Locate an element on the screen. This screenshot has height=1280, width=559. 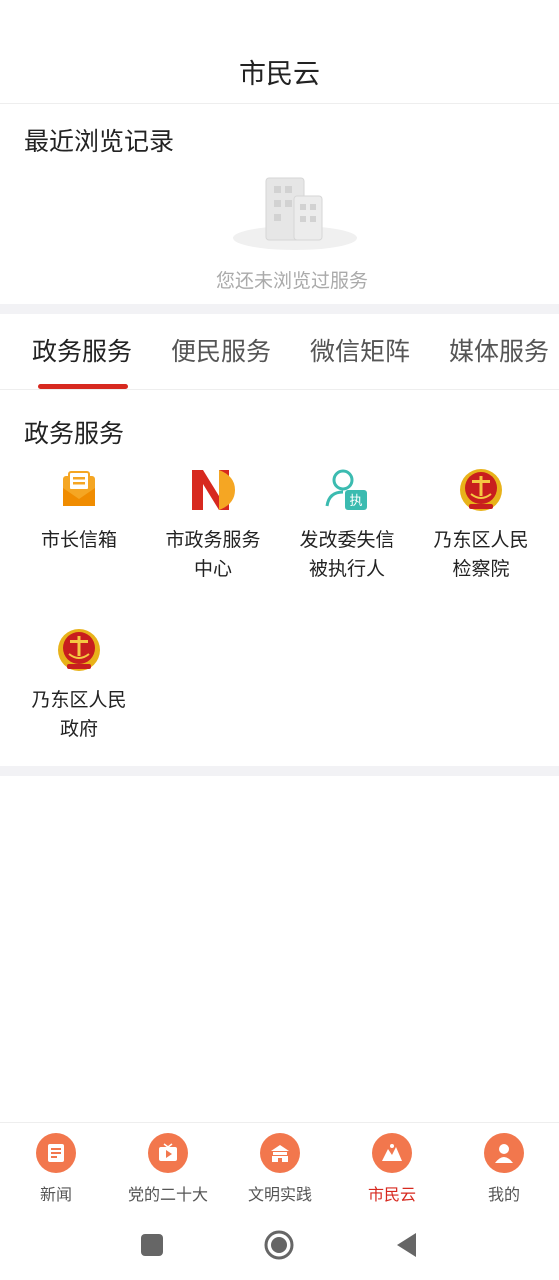
person-enforce-icon: 执 is located at coordinates (346, 489).